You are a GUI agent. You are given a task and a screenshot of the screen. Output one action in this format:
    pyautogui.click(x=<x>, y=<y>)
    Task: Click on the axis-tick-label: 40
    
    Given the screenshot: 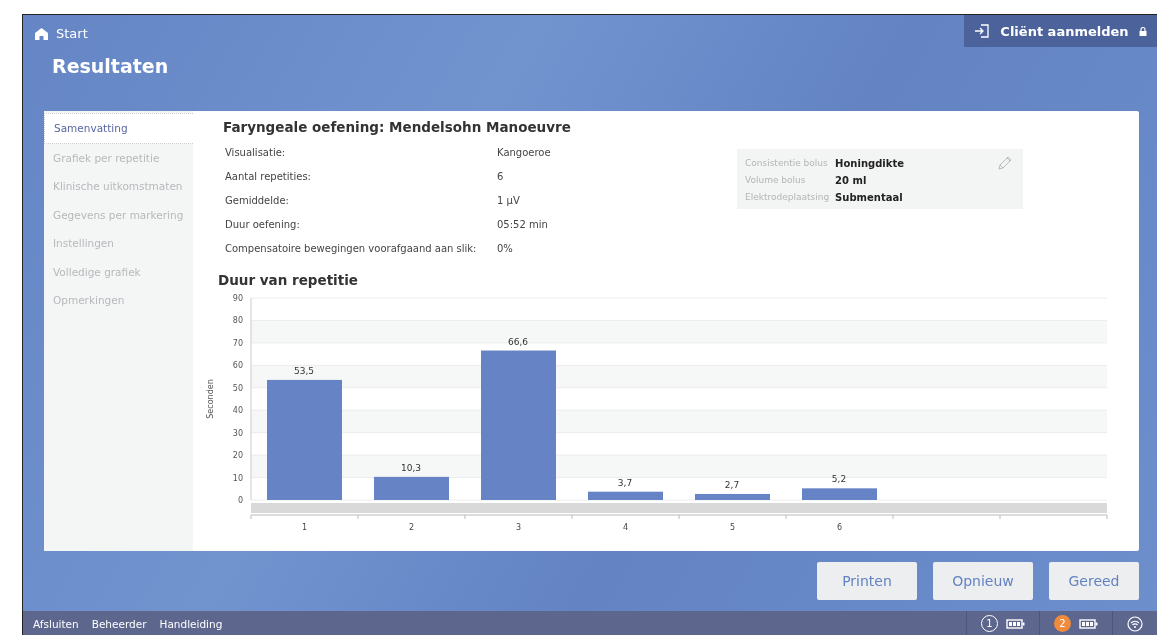 What is the action you would take?
    pyautogui.click(x=237, y=411)
    